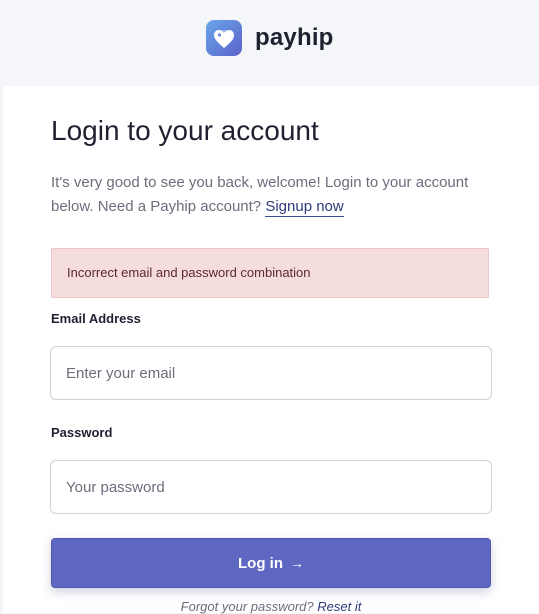 The width and height of the screenshot is (539, 614). Describe the element at coordinates (271, 373) in the screenshot. I see `email-field` at that location.